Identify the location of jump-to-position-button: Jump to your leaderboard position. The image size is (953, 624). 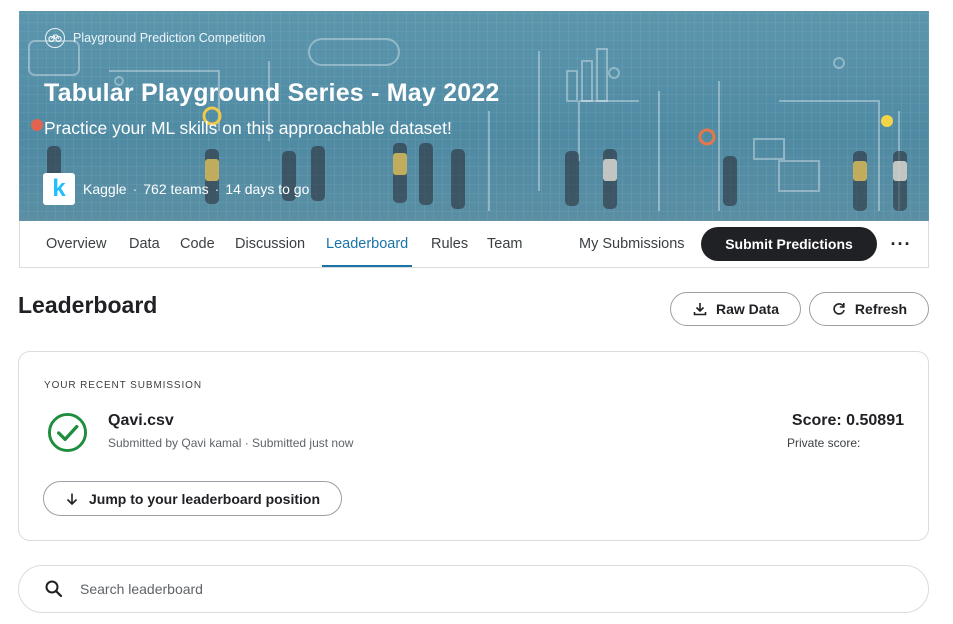
(192, 498).